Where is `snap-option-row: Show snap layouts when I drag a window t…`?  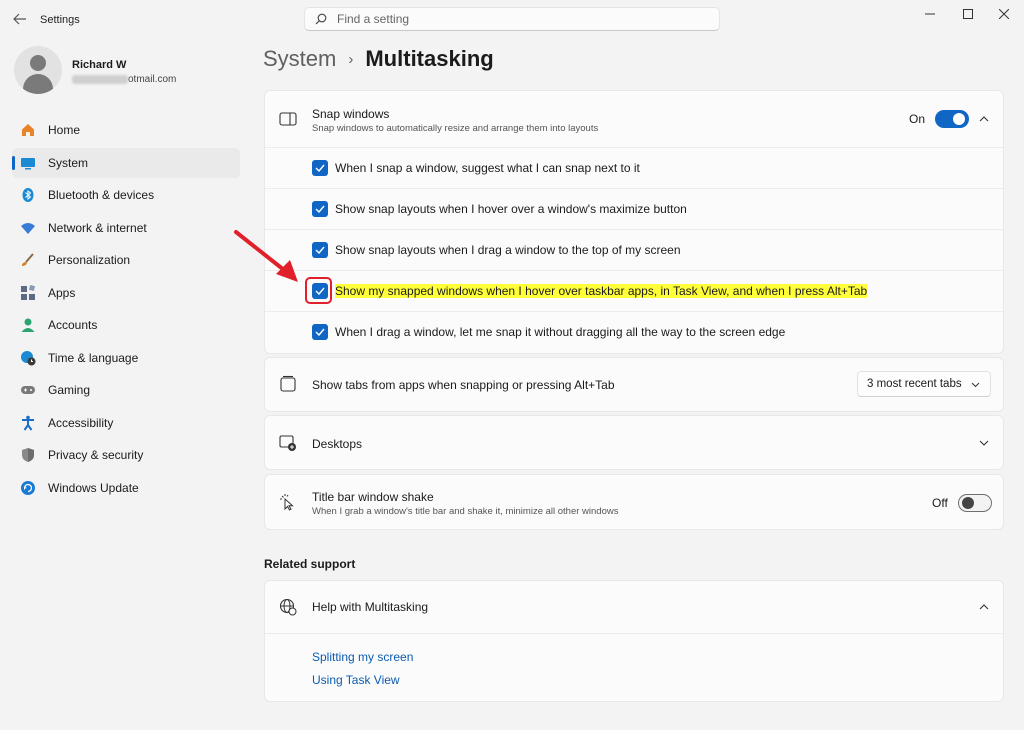
snap-option-row: Show snap layouts when I drag a window t… is located at coordinates (634, 249).